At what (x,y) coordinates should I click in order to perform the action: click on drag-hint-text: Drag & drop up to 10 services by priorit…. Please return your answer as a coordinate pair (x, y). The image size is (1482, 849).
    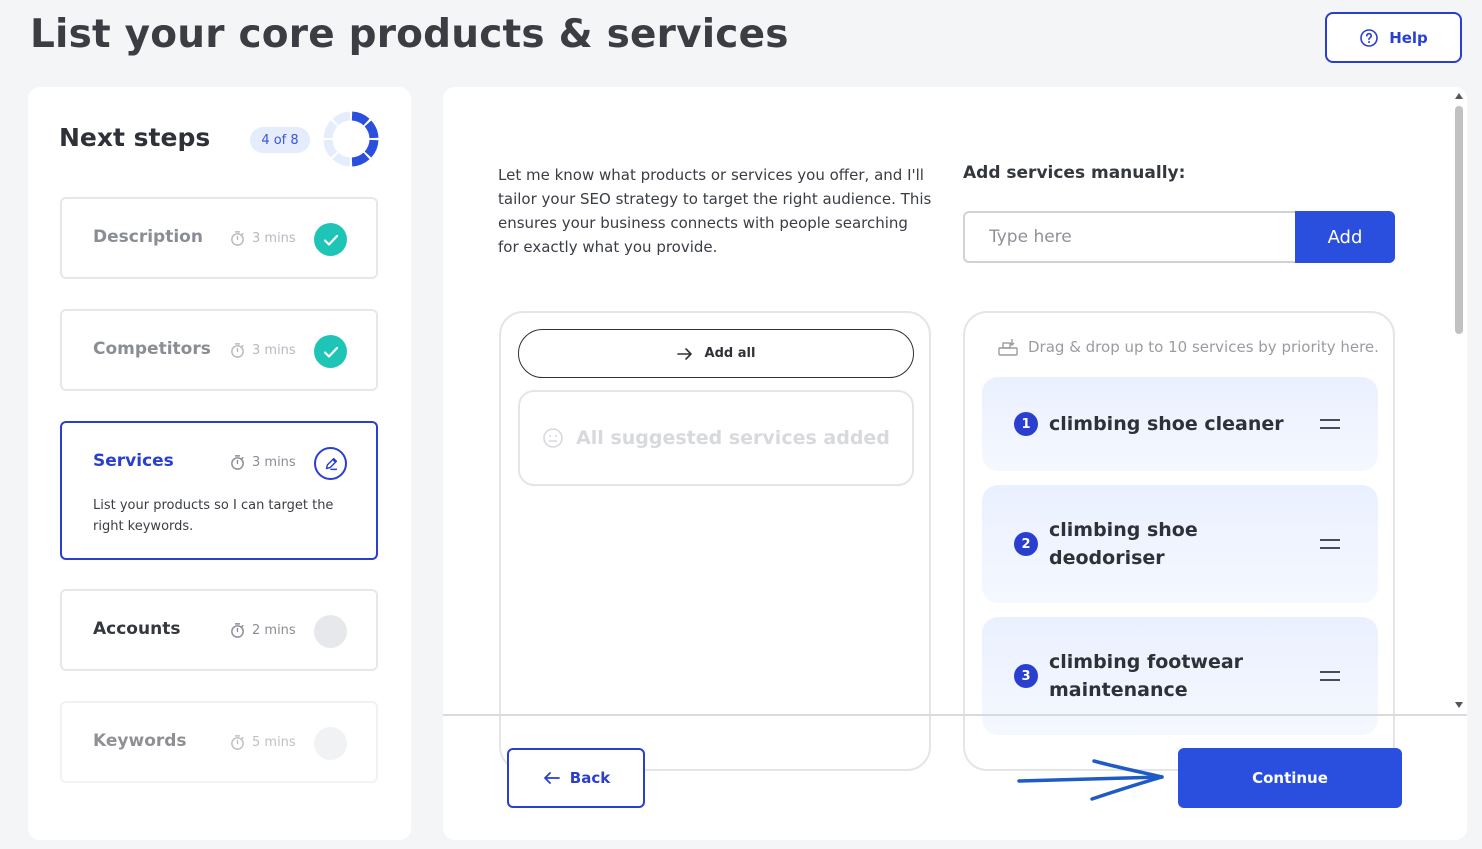
    Looking at the image, I should click on (1203, 347).